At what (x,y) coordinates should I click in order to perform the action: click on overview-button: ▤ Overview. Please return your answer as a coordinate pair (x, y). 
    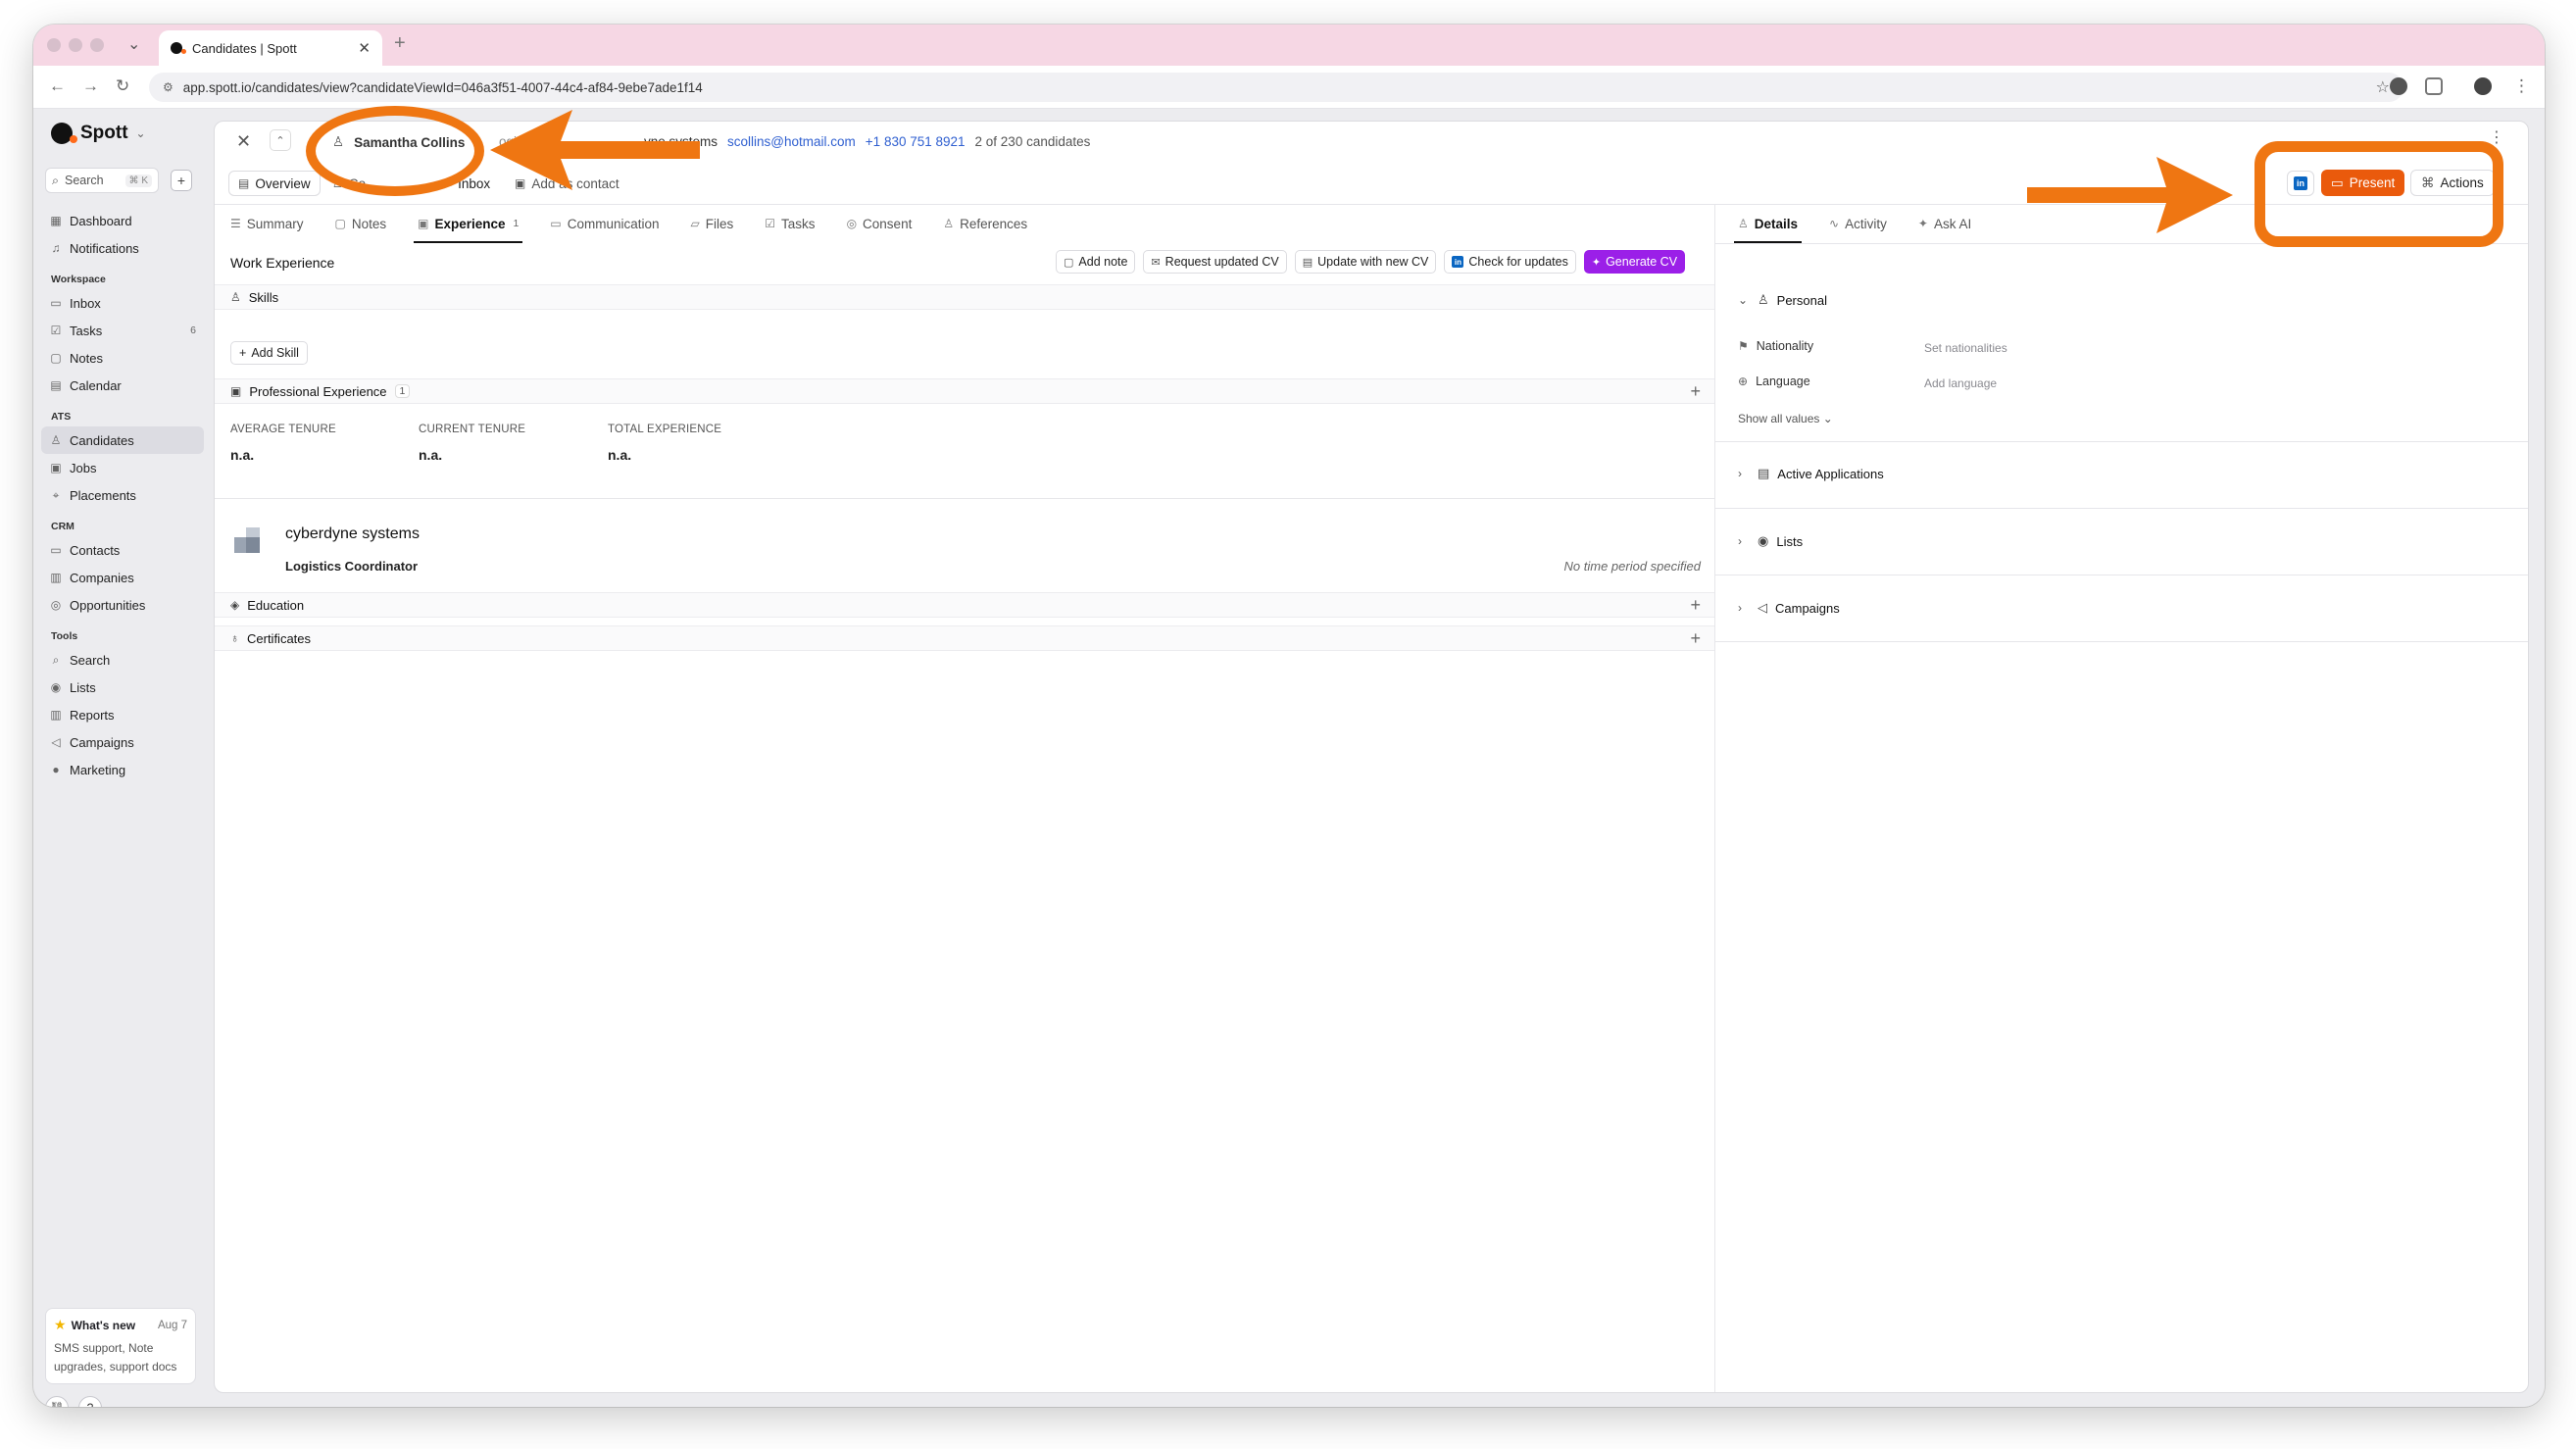
    Looking at the image, I should click on (274, 183).